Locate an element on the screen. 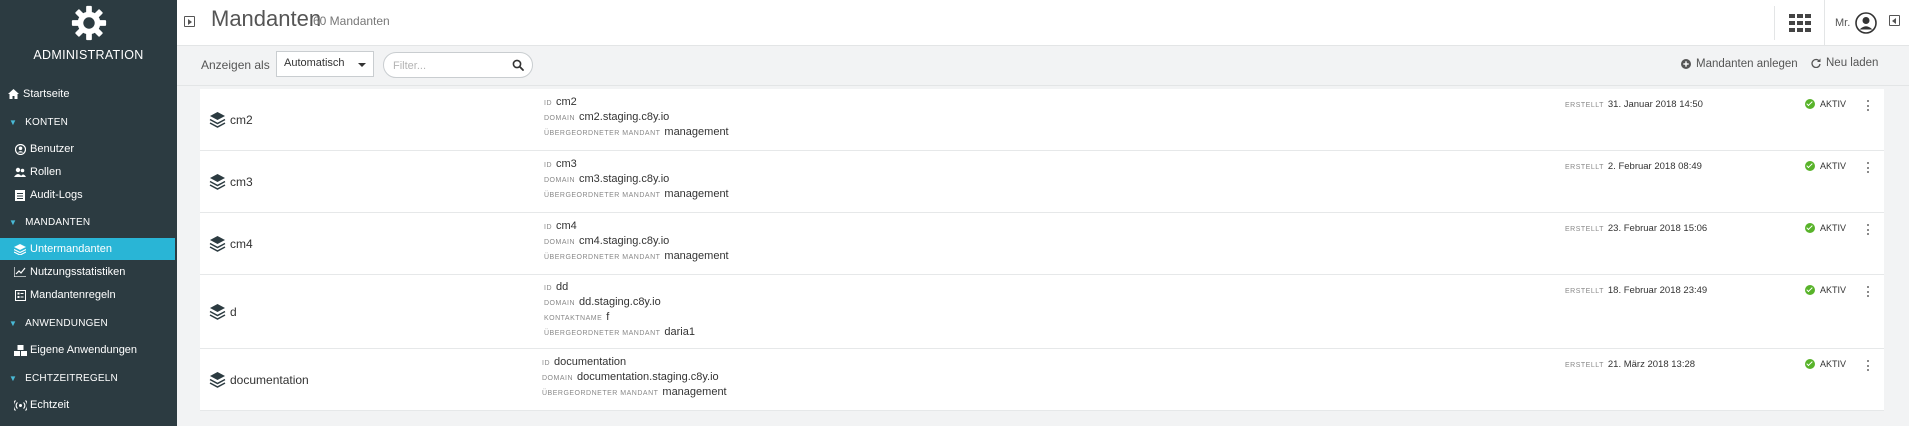 The image size is (1909, 426). header: Mandanten 60 Mandanten Mr. is located at coordinates (1043, 23).